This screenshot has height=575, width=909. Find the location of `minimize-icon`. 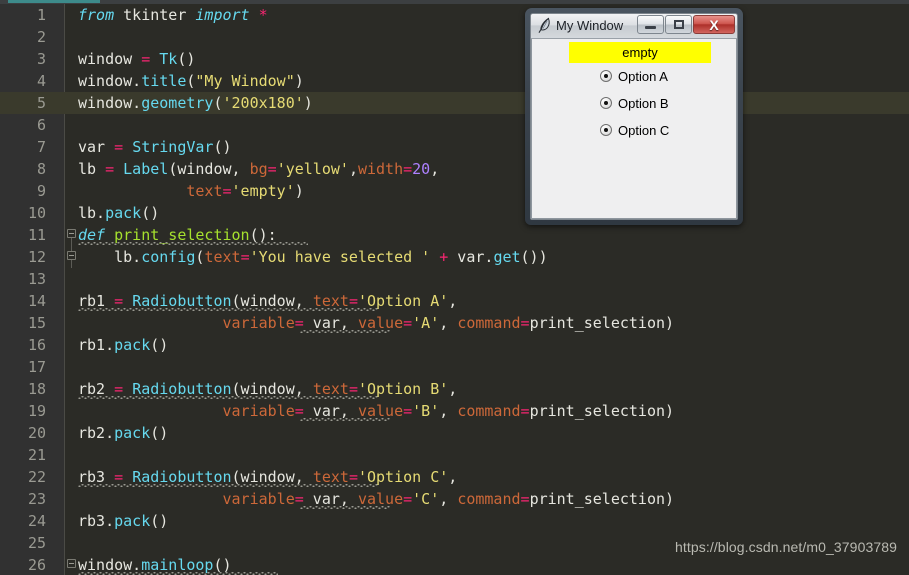

minimize-icon is located at coordinates (650, 27).